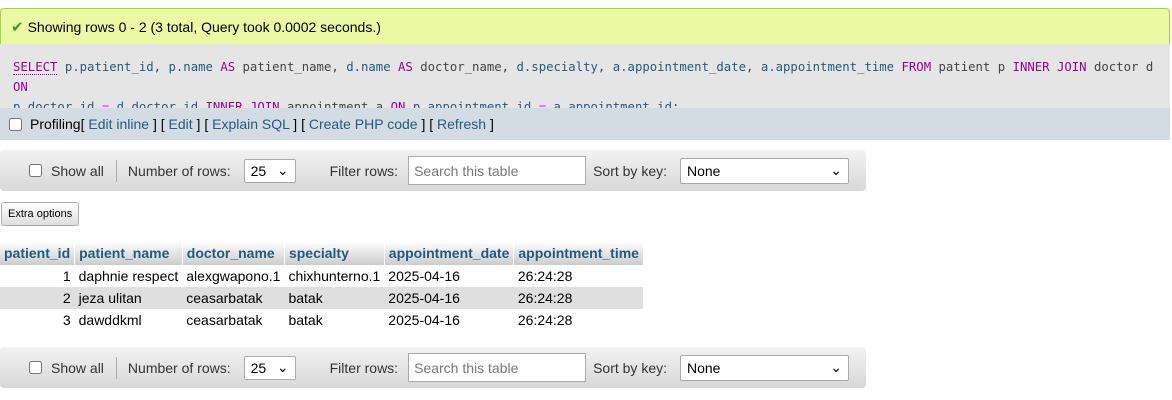 Image resolution: width=1172 pixels, height=400 pixels. Describe the element at coordinates (20, 87) in the screenshot. I see `sql-token: ON` at that location.